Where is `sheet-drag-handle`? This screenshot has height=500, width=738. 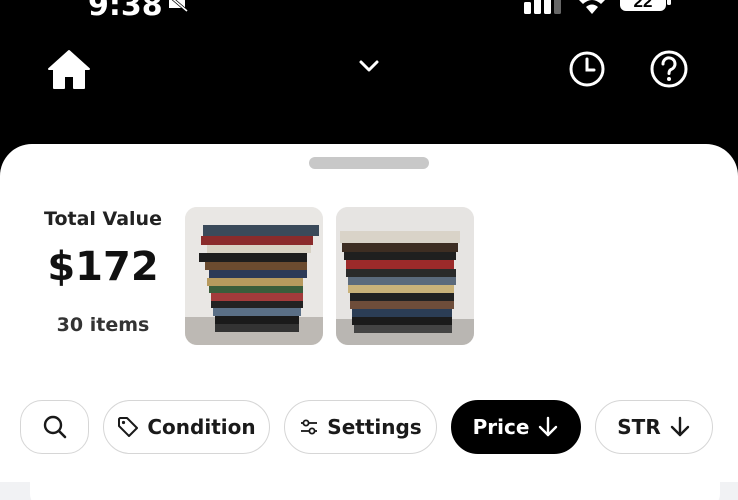 sheet-drag-handle is located at coordinates (369, 163).